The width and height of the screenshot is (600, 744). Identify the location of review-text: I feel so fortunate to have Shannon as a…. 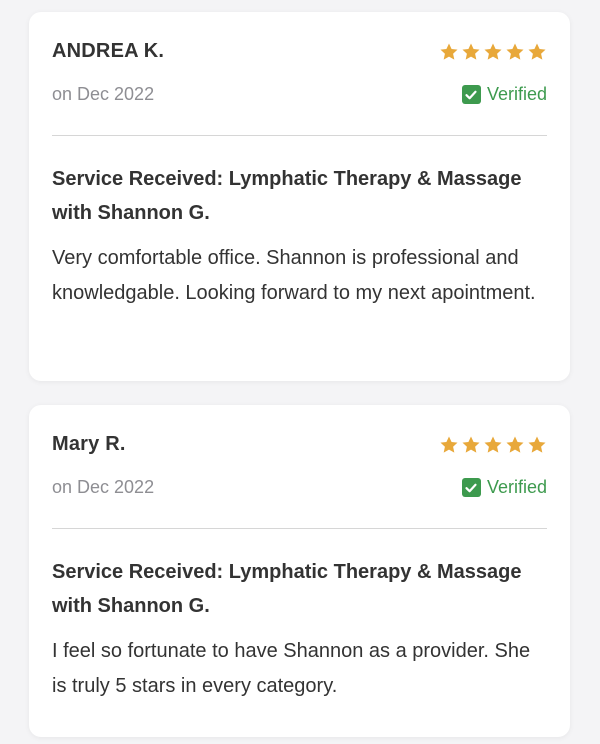
(291, 668).